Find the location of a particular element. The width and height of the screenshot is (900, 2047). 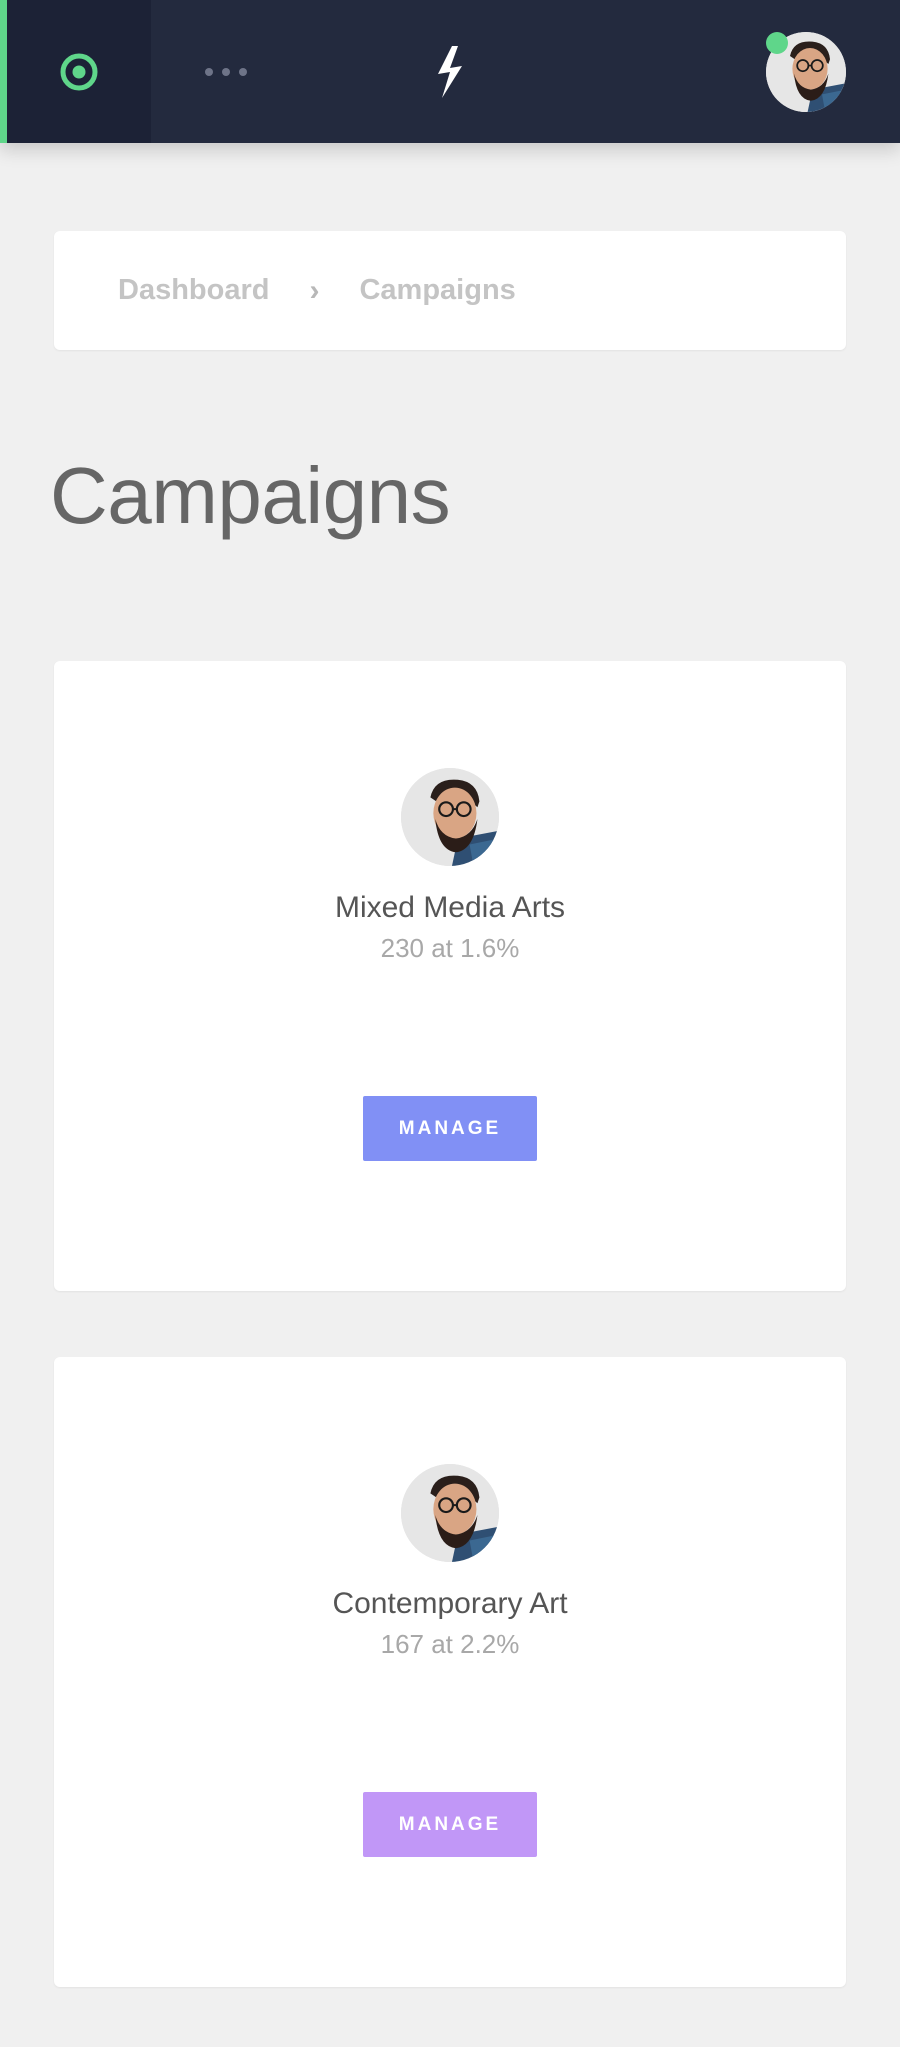

campaign-stats: 167 at 2.2% is located at coordinates (450, 1644).